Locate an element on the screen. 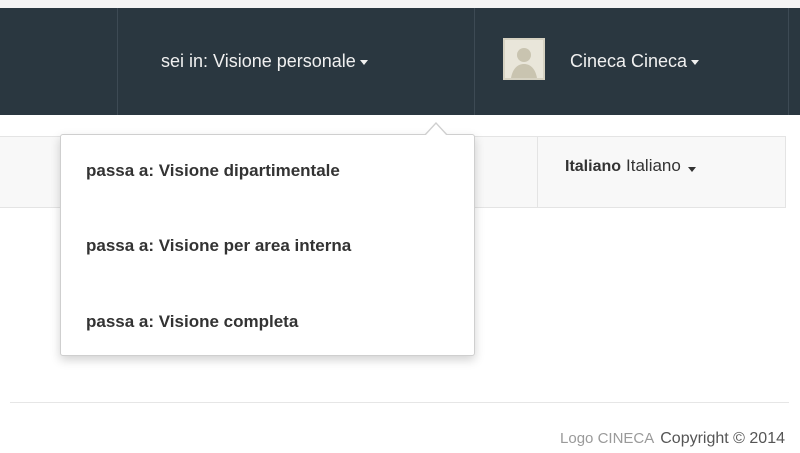 The image size is (800, 453). user-menu-toggle: Cineca Cineca is located at coordinates (635, 61).